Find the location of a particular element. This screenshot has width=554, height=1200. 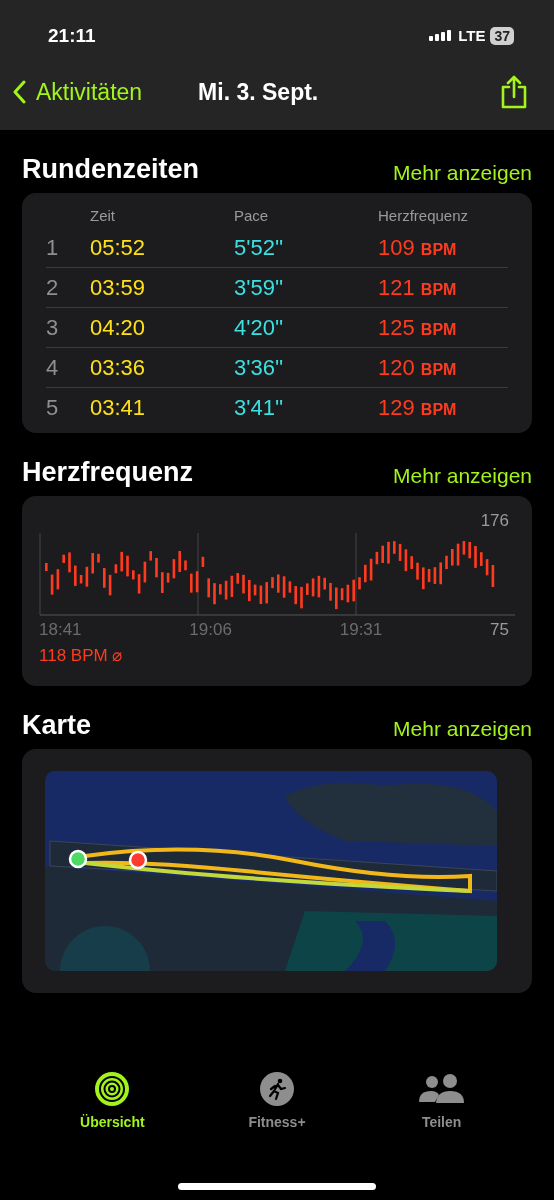

column-header: Pace is located at coordinates (252, 216).